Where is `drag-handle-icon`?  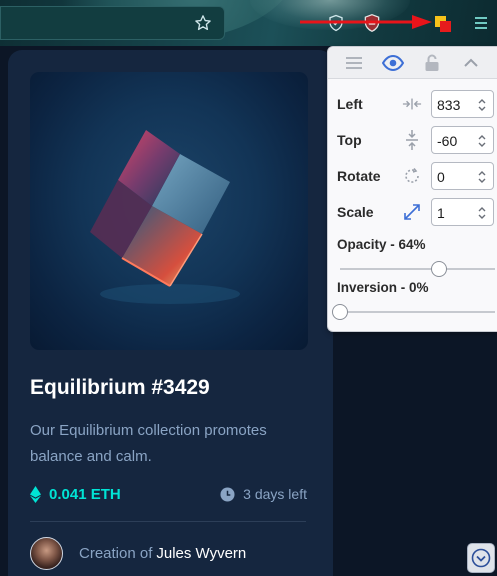
drag-handle-icon is located at coordinates (354, 63).